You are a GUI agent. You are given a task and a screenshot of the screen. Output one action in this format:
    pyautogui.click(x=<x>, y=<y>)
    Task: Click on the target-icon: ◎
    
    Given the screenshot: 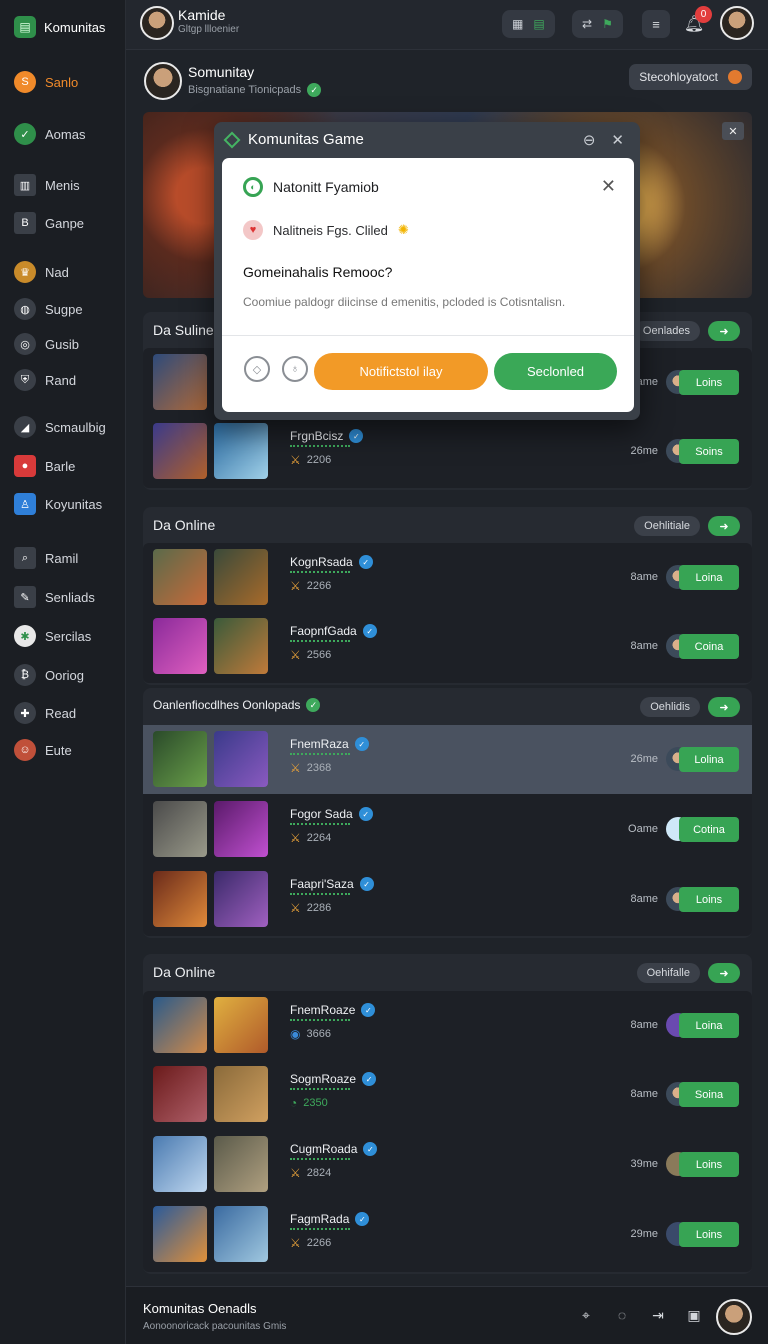 What is the action you would take?
    pyautogui.click(x=25, y=344)
    